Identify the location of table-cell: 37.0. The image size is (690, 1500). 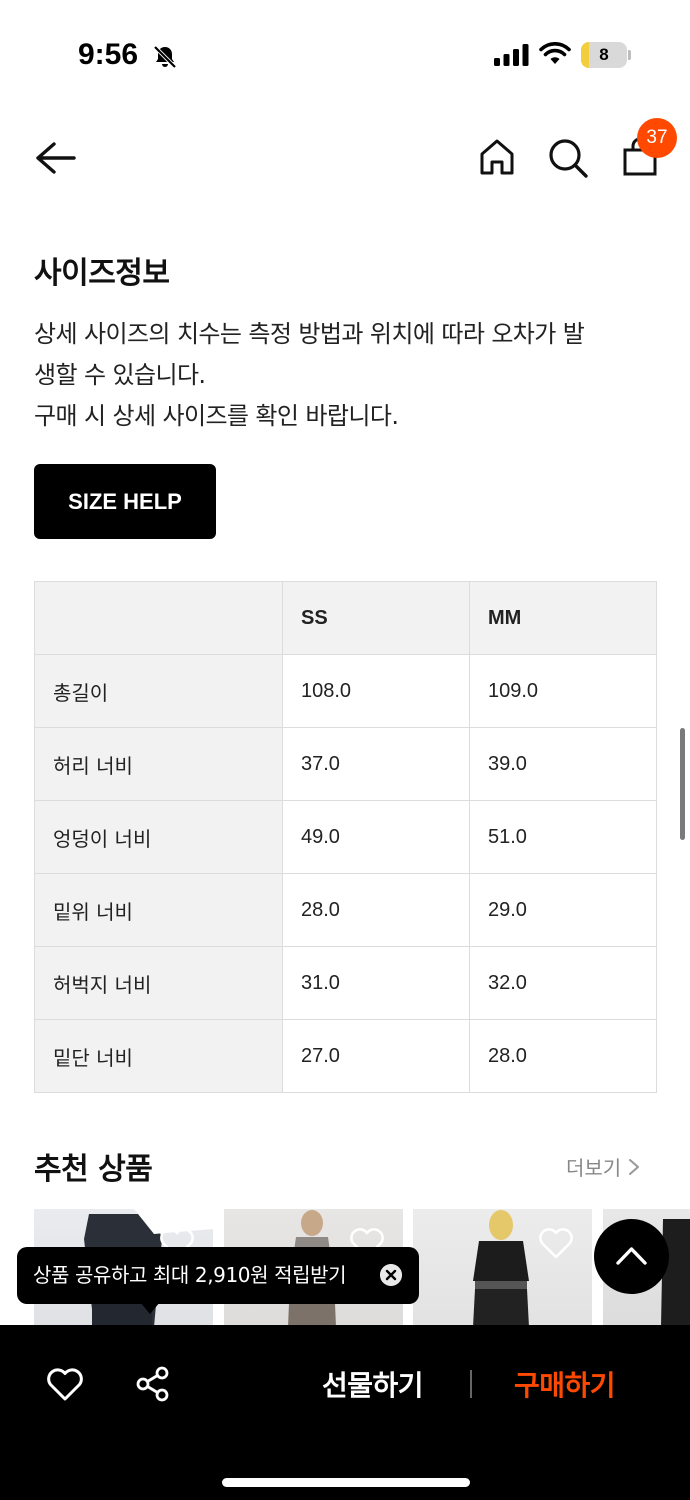
(376, 764).